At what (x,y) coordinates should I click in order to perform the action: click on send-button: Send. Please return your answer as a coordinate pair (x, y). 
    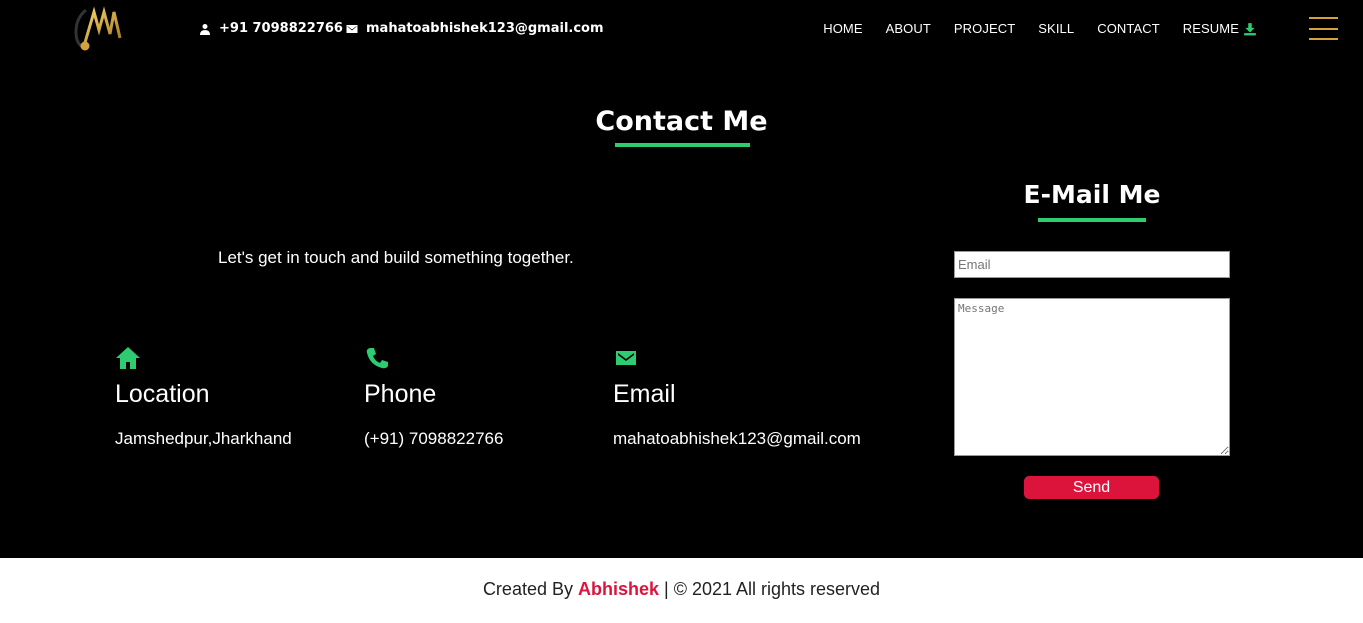
    Looking at the image, I should click on (1091, 487).